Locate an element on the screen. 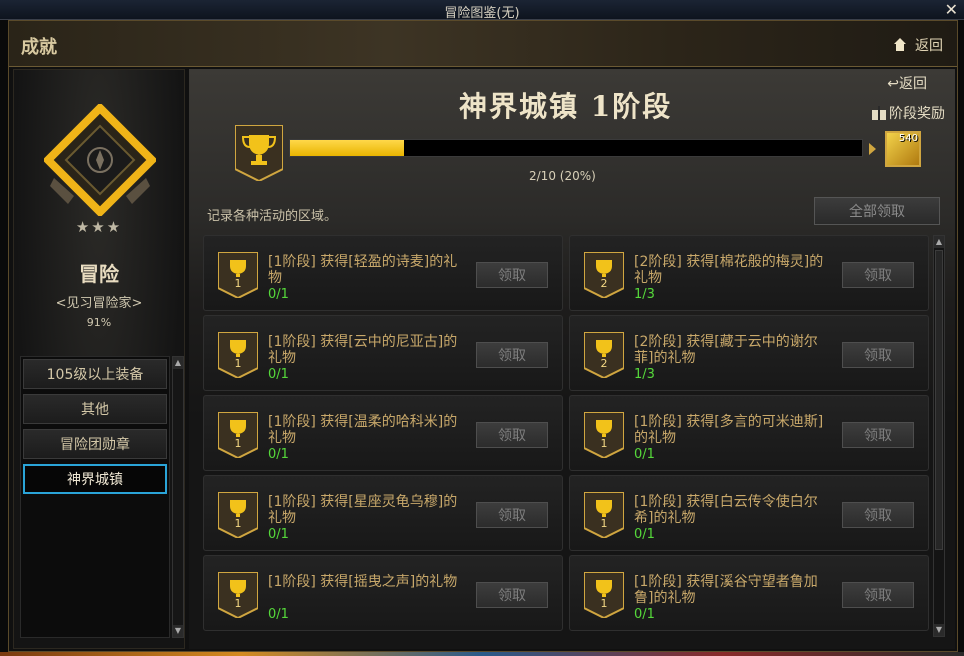 This screenshot has height=656, width=964. home-icon is located at coordinates (900, 45).